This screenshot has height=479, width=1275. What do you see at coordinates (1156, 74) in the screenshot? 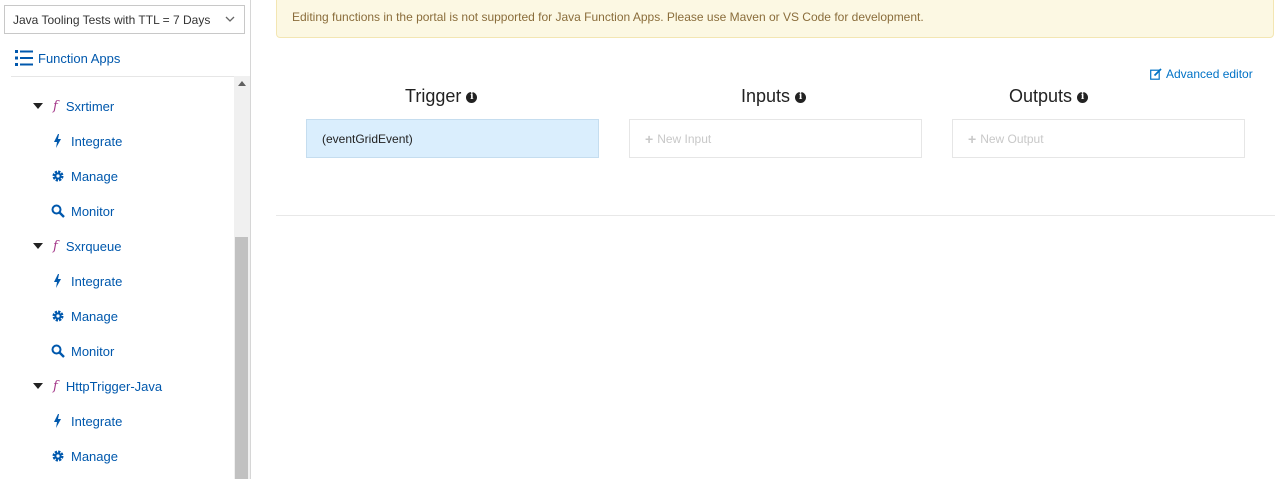
I see `edit-icon` at bounding box center [1156, 74].